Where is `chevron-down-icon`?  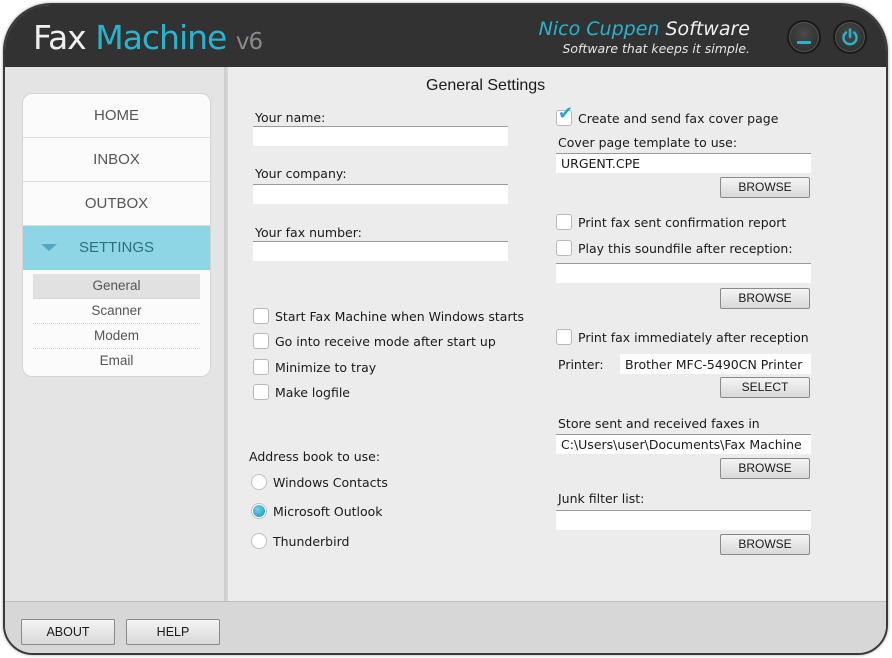 chevron-down-icon is located at coordinates (49, 247).